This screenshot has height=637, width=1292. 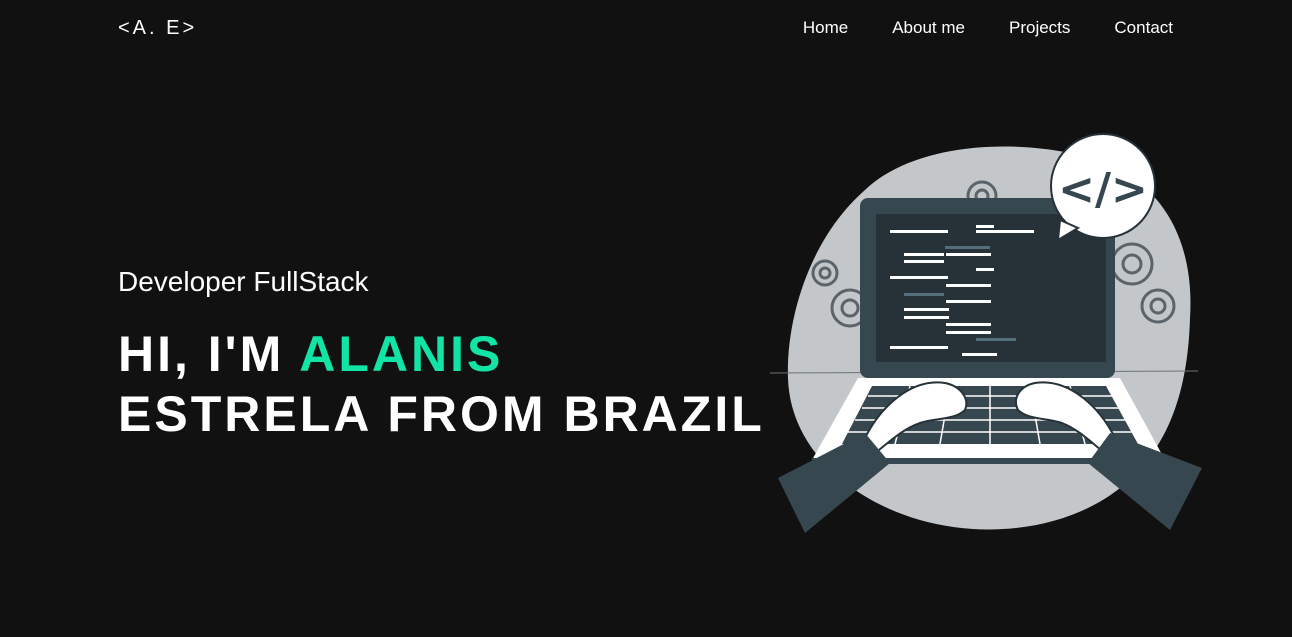 I want to click on site-logo: <A. E>, so click(x=157, y=28).